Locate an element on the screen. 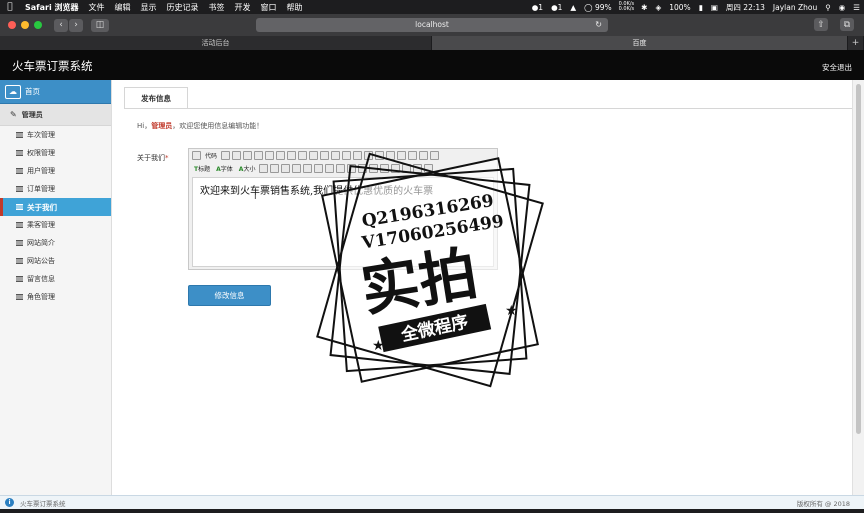 The width and height of the screenshot is (864, 513). sidebar-item-permissions: 权限管理 is located at coordinates (55, 153).